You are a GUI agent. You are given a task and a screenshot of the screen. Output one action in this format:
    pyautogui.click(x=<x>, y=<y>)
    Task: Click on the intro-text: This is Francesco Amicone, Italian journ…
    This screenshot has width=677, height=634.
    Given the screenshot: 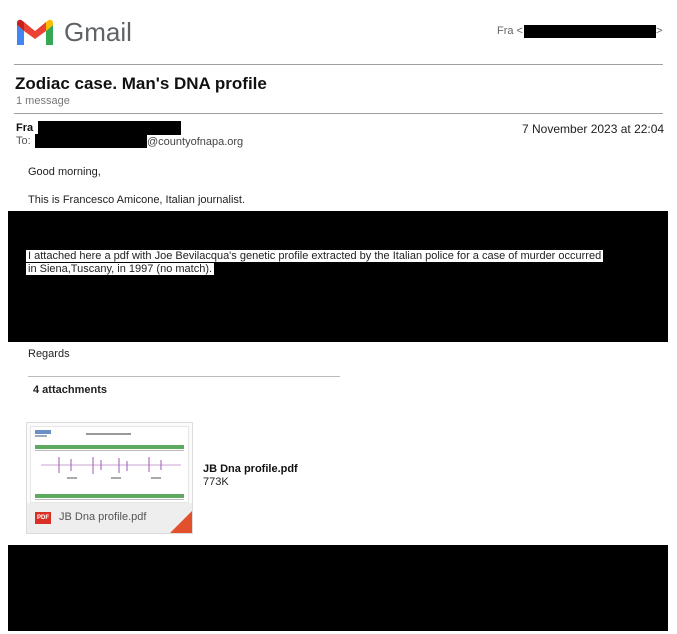 What is the action you would take?
    pyautogui.click(x=137, y=200)
    